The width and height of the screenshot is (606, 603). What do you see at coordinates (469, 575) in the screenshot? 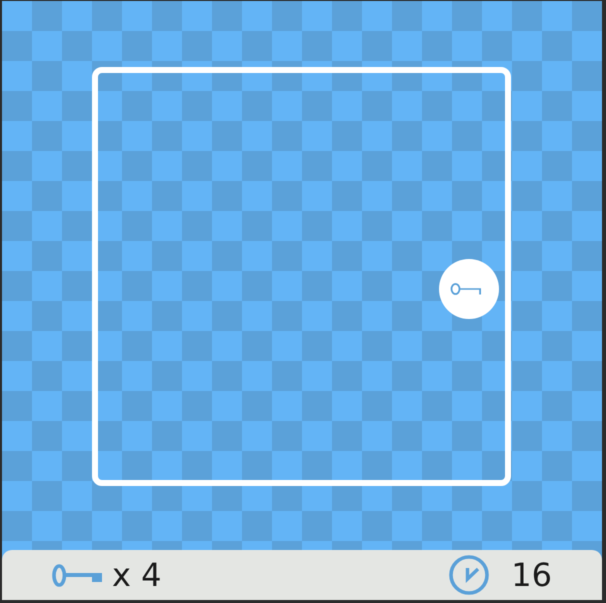
I see `clock-icon` at bounding box center [469, 575].